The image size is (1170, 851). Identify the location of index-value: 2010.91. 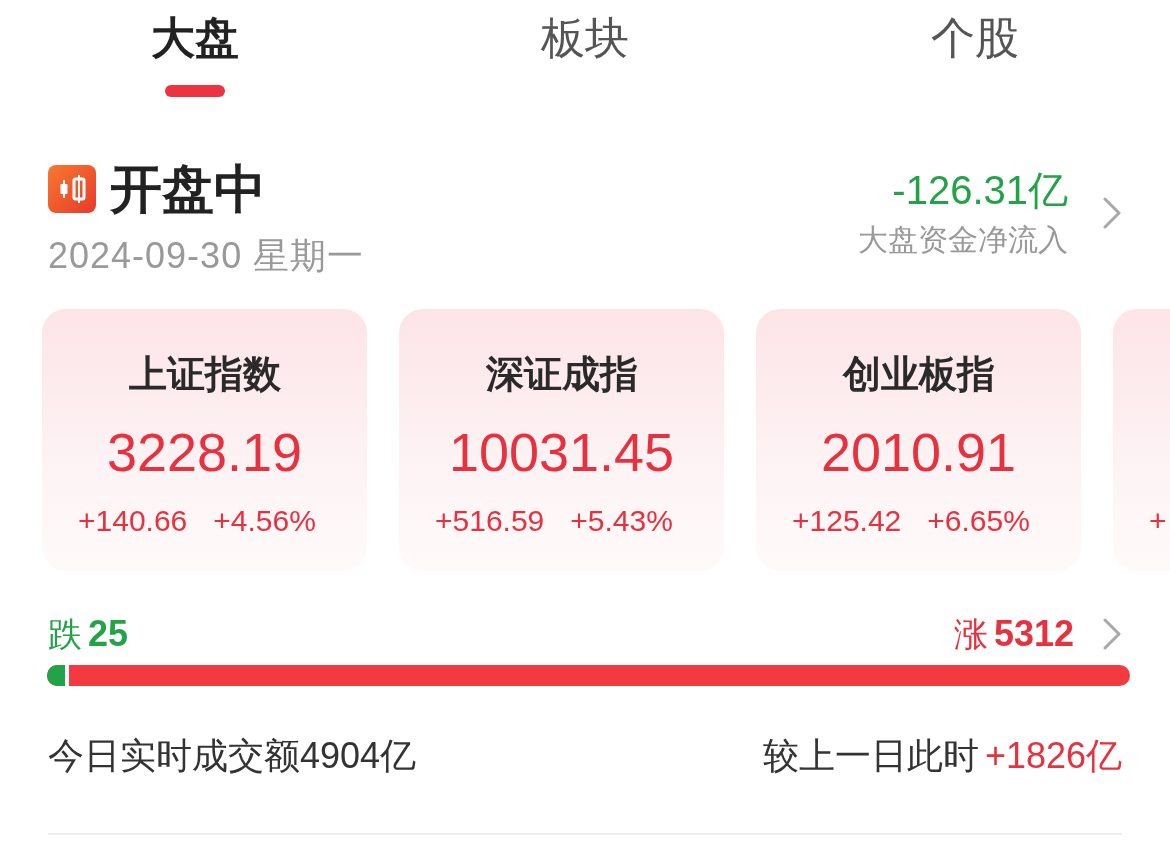
(918, 451).